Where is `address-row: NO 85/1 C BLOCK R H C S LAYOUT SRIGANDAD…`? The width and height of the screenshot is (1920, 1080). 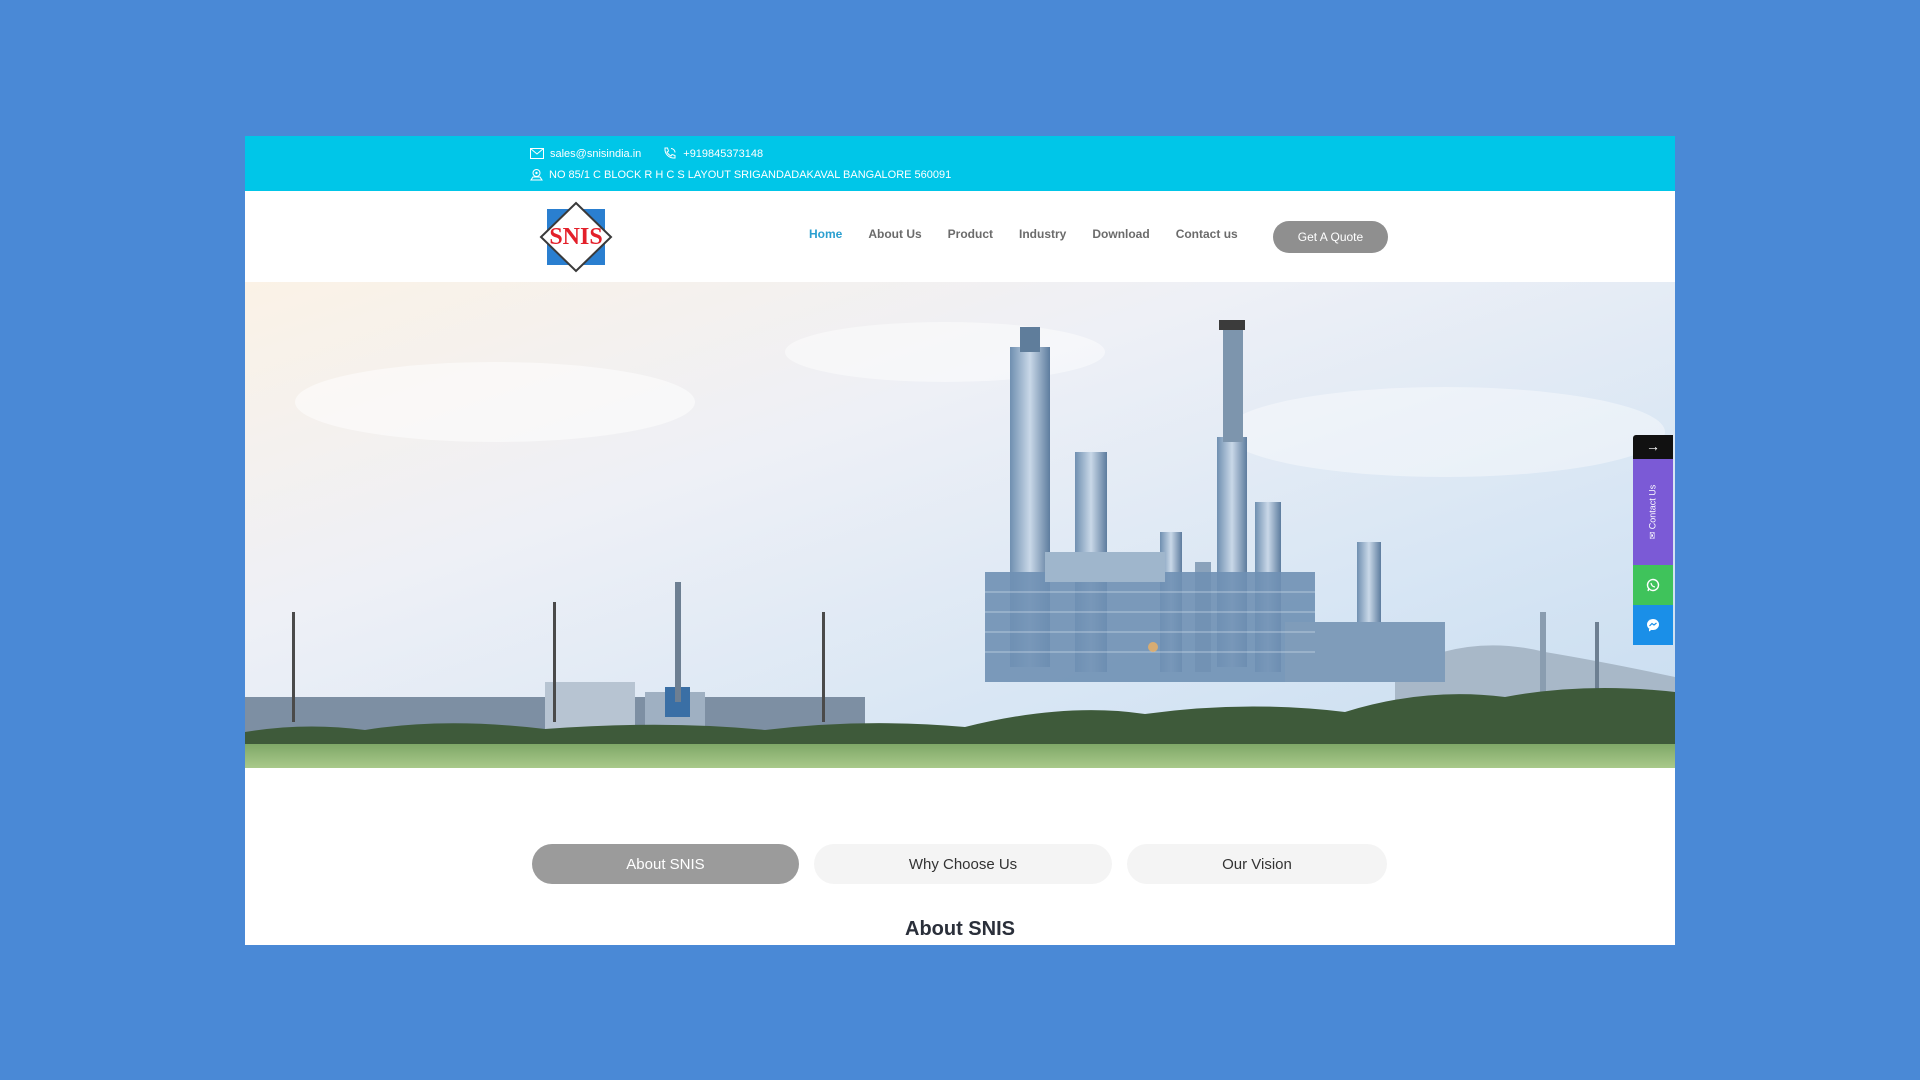 address-row: NO 85/1 C BLOCK R H C S LAYOUT SRIGANDAD… is located at coordinates (748, 174).